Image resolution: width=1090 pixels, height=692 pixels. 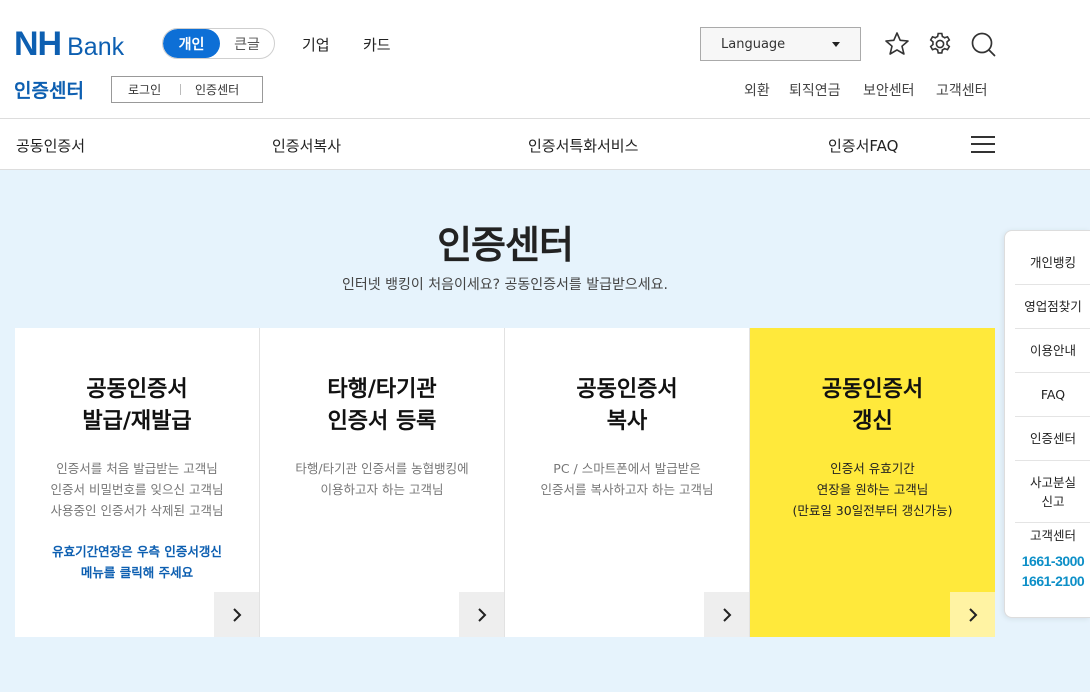 What do you see at coordinates (505, 285) in the screenshot?
I see `page-subtitle: 인터넷 뱅킹이 처음이세요? 공동인증서를 발급받으세요.` at bounding box center [505, 285].